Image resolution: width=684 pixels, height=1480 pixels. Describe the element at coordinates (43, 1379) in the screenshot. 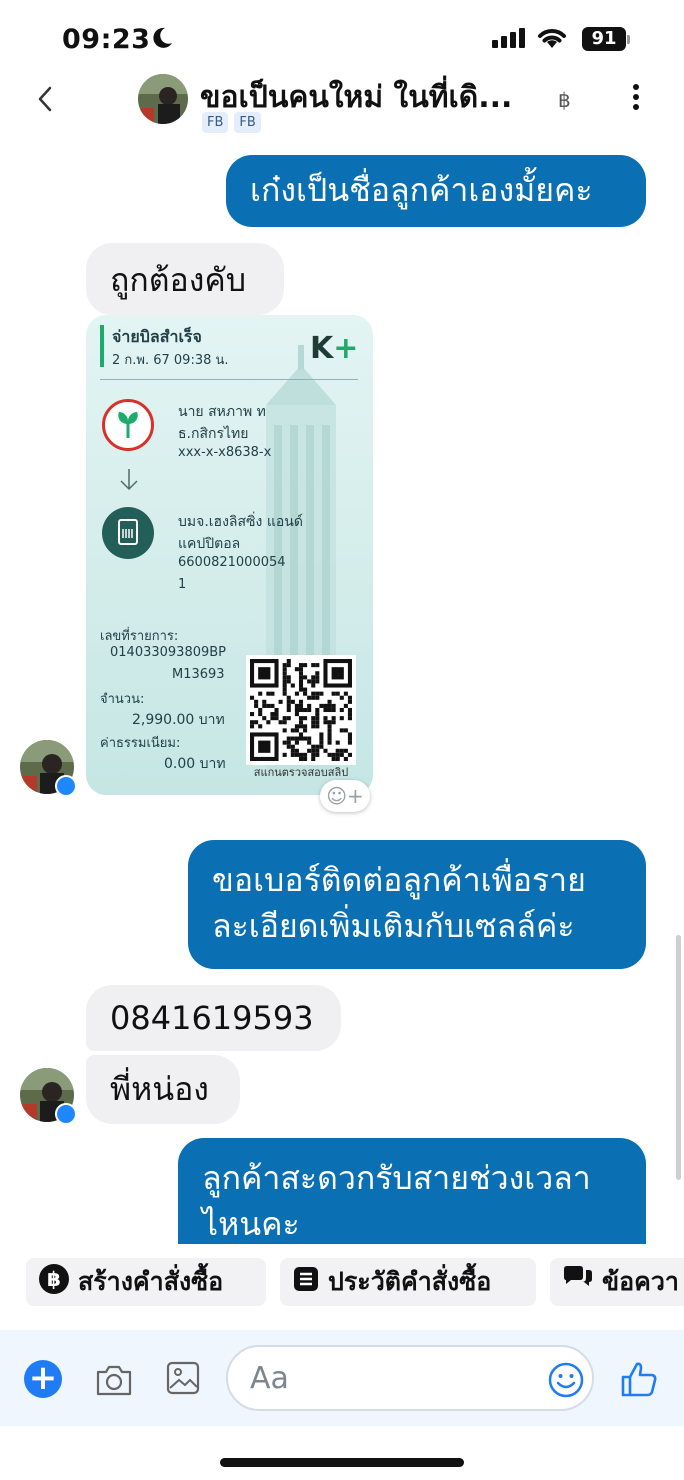

I see `plus-icon: +` at that location.